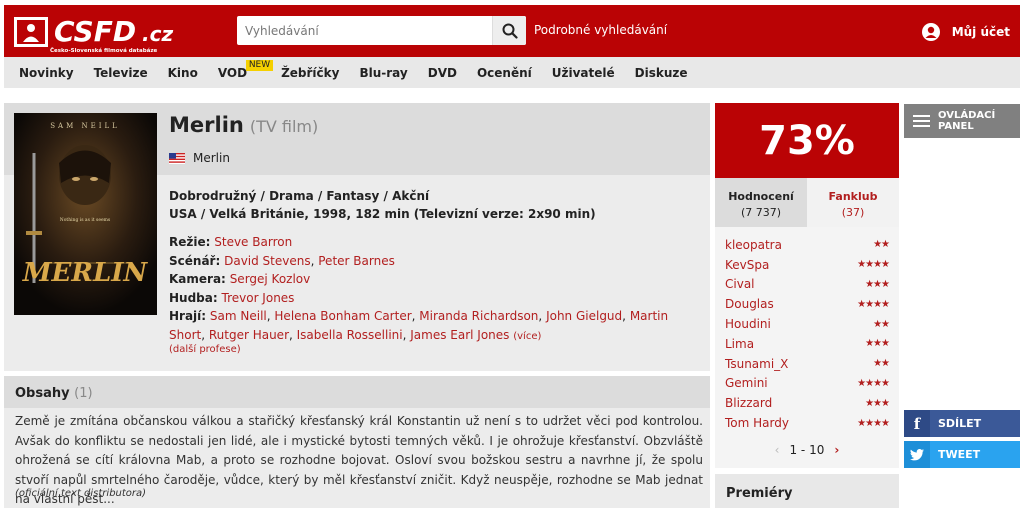 The height and width of the screenshot is (508, 1024). What do you see at coordinates (195, 260) in the screenshot?
I see `writer-label: Scénář:` at bounding box center [195, 260].